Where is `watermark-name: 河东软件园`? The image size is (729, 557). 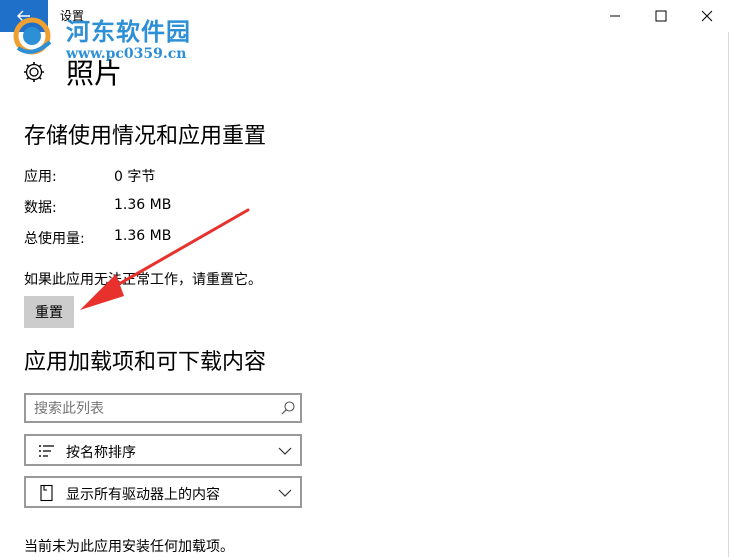 watermark-name: 河东软件园 is located at coordinates (128, 31).